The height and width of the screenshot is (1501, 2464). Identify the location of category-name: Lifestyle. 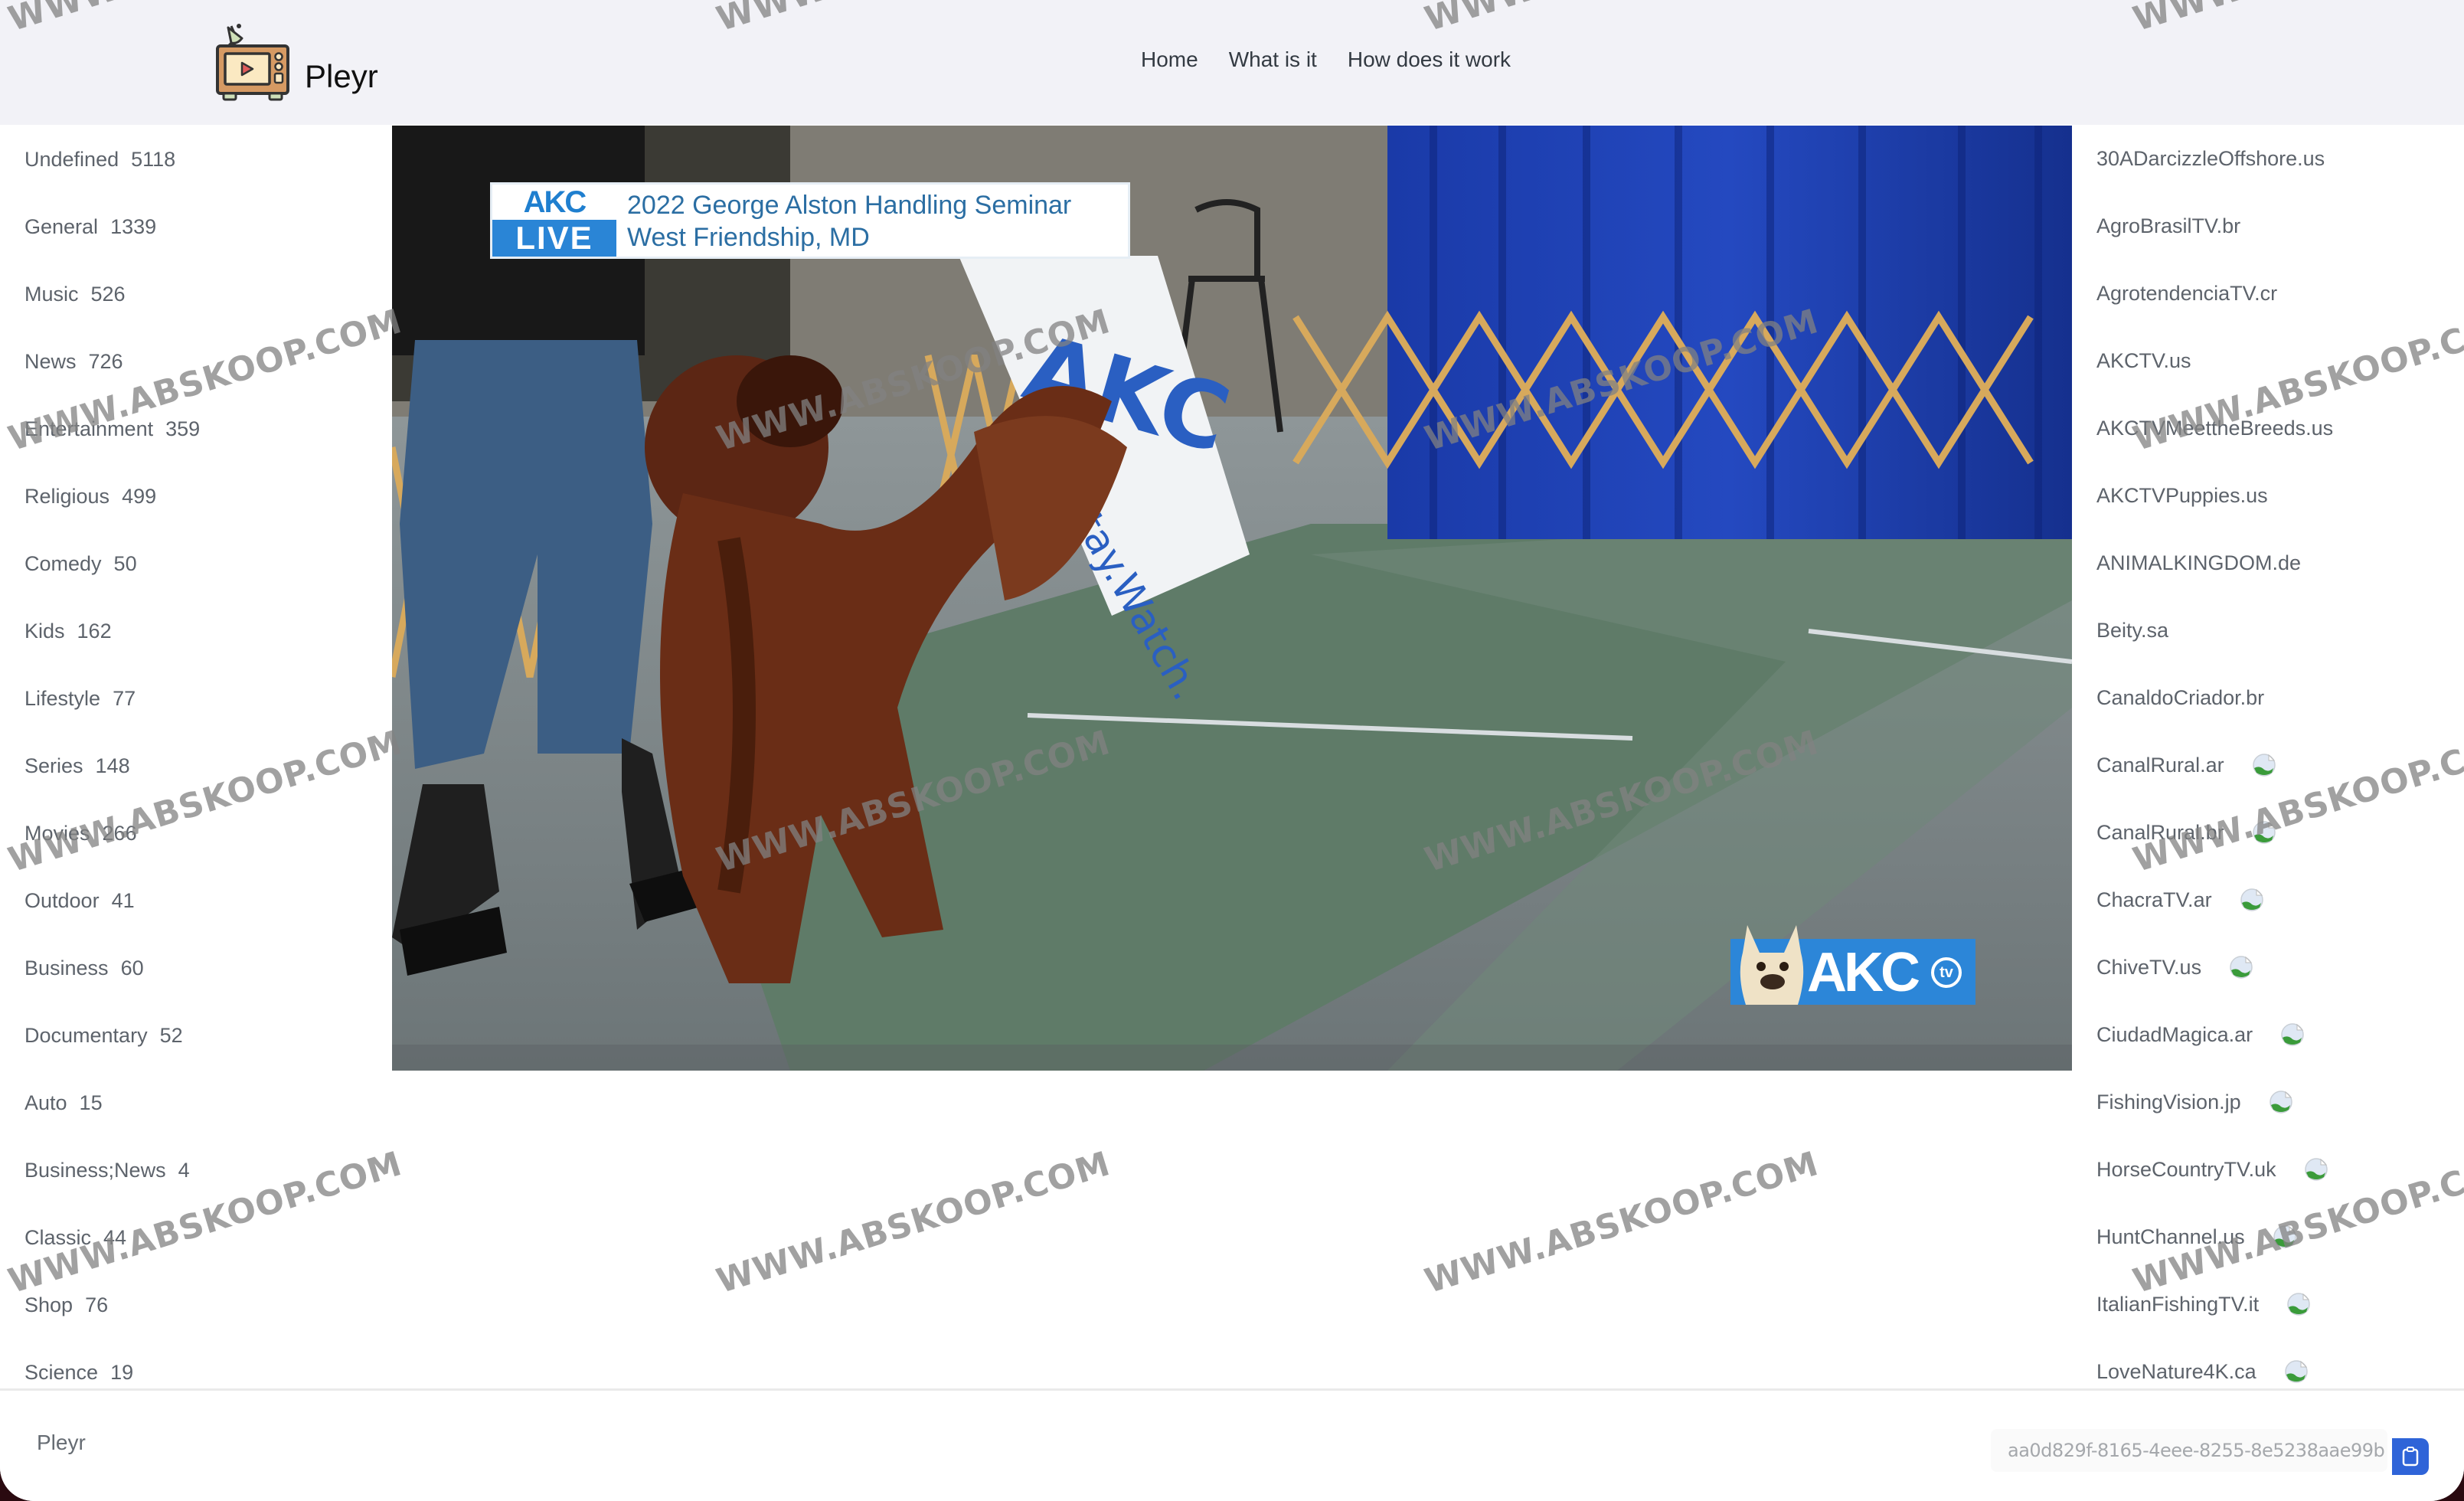
(63, 698).